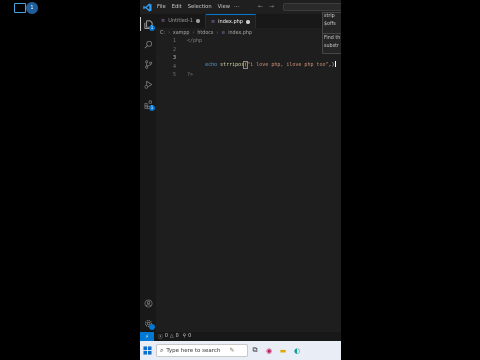 Image resolution: width=480 pixels, height=360 pixels. I want to click on activity-bar: 1 1, so click(148, 173).